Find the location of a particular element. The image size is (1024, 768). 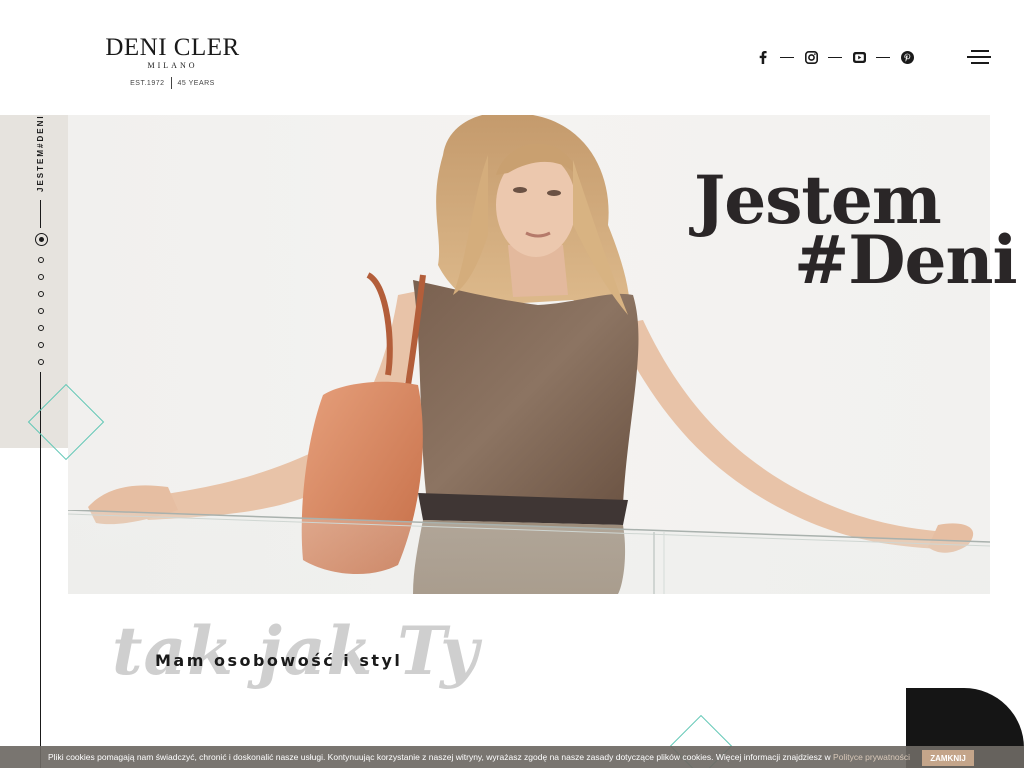

tagline: Mam osobowość i styl is located at coordinates (279, 660).